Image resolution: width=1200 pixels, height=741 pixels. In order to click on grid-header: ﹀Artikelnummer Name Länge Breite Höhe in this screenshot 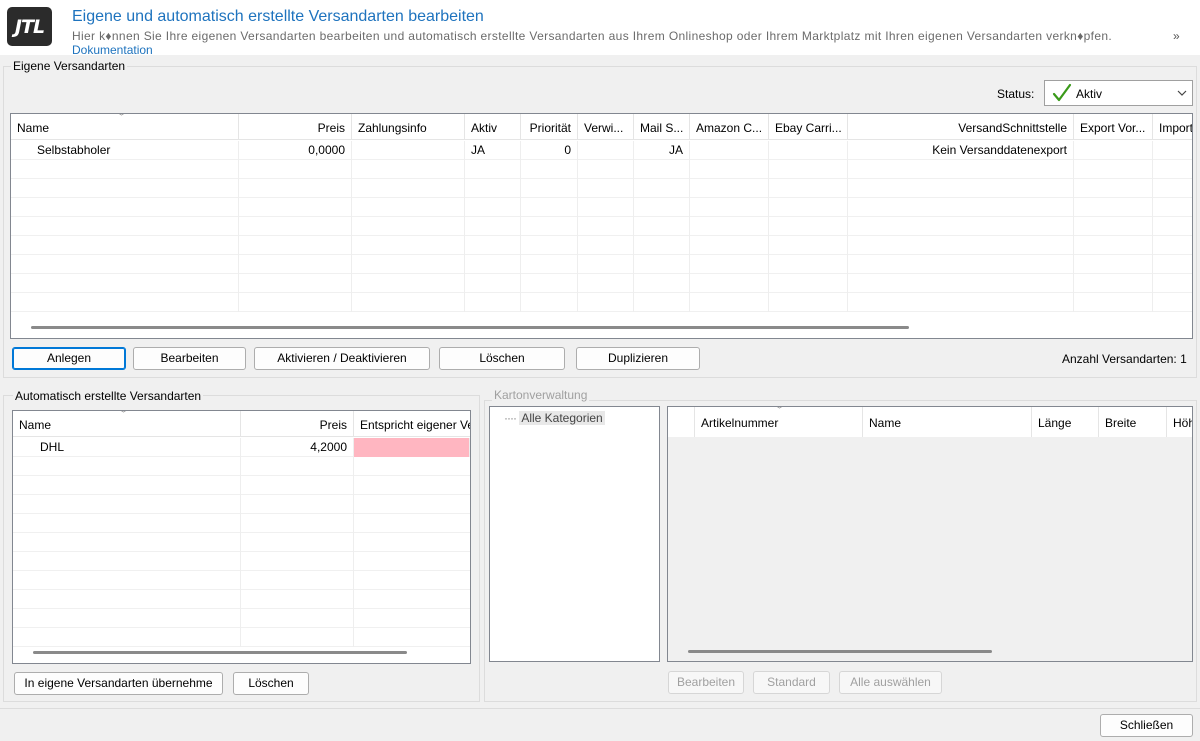, I will do `click(930, 422)`.